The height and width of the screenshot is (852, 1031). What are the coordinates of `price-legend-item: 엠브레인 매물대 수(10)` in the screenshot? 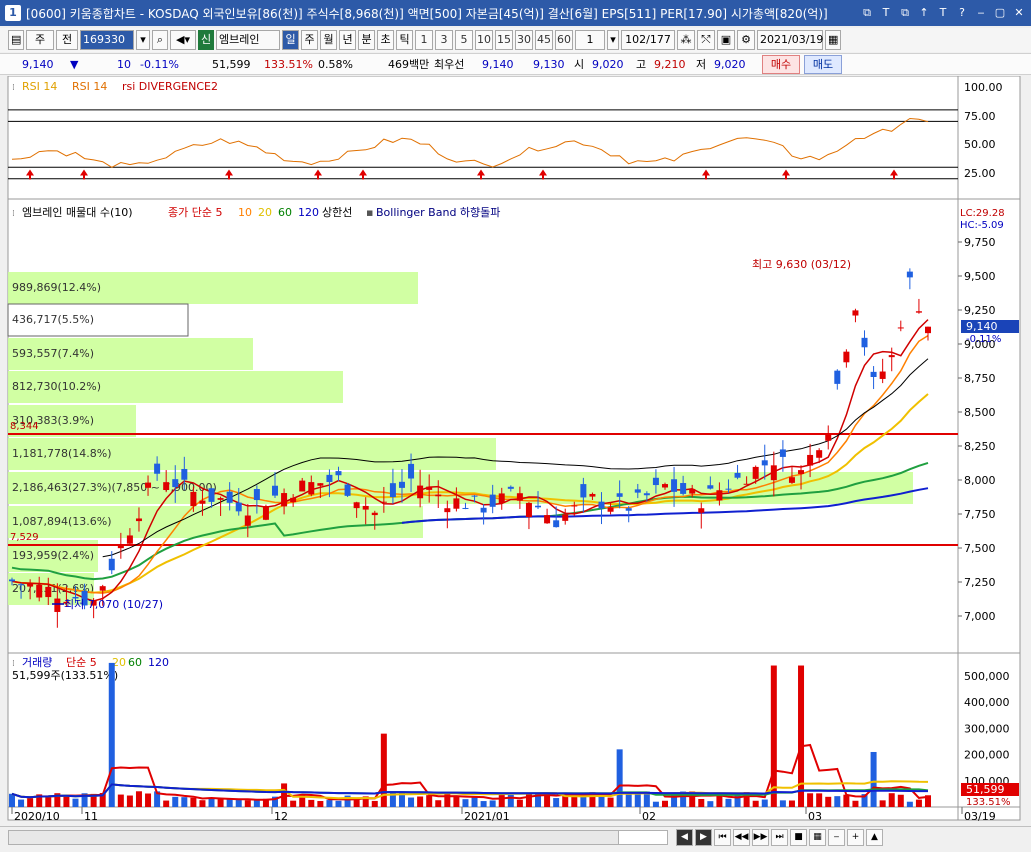 It's located at (77, 212).